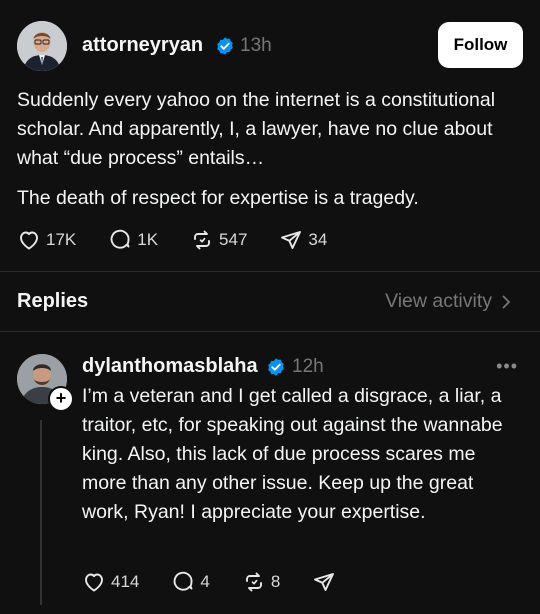 Image resolution: width=540 pixels, height=614 pixels. Describe the element at coordinates (480, 45) in the screenshot. I see `follow-button: Follow` at that location.